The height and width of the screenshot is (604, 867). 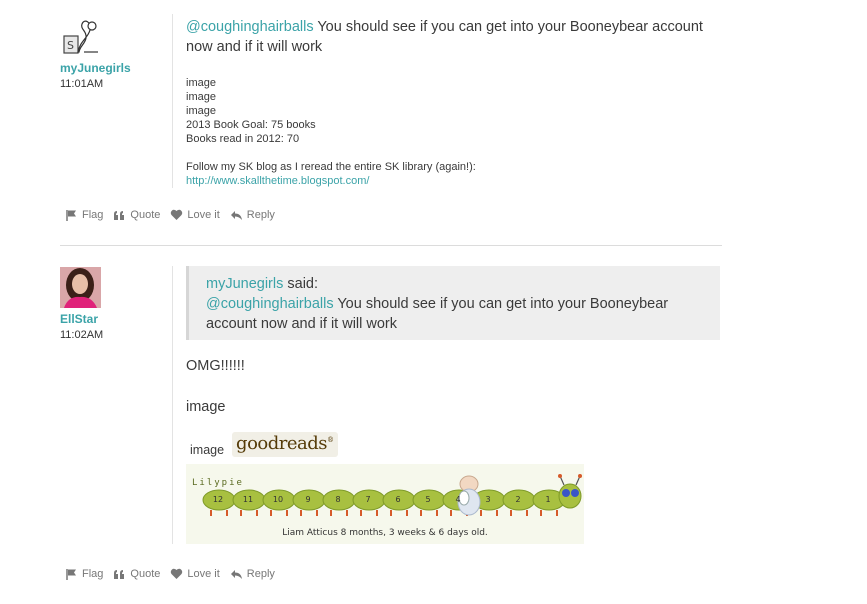 I want to click on goodreads-logo: goodreads, so click(x=282, y=443).